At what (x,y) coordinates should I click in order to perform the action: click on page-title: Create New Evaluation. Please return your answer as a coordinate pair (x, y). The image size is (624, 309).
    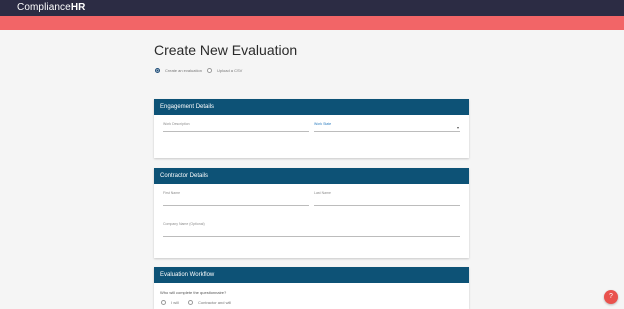
    Looking at the image, I should click on (226, 50).